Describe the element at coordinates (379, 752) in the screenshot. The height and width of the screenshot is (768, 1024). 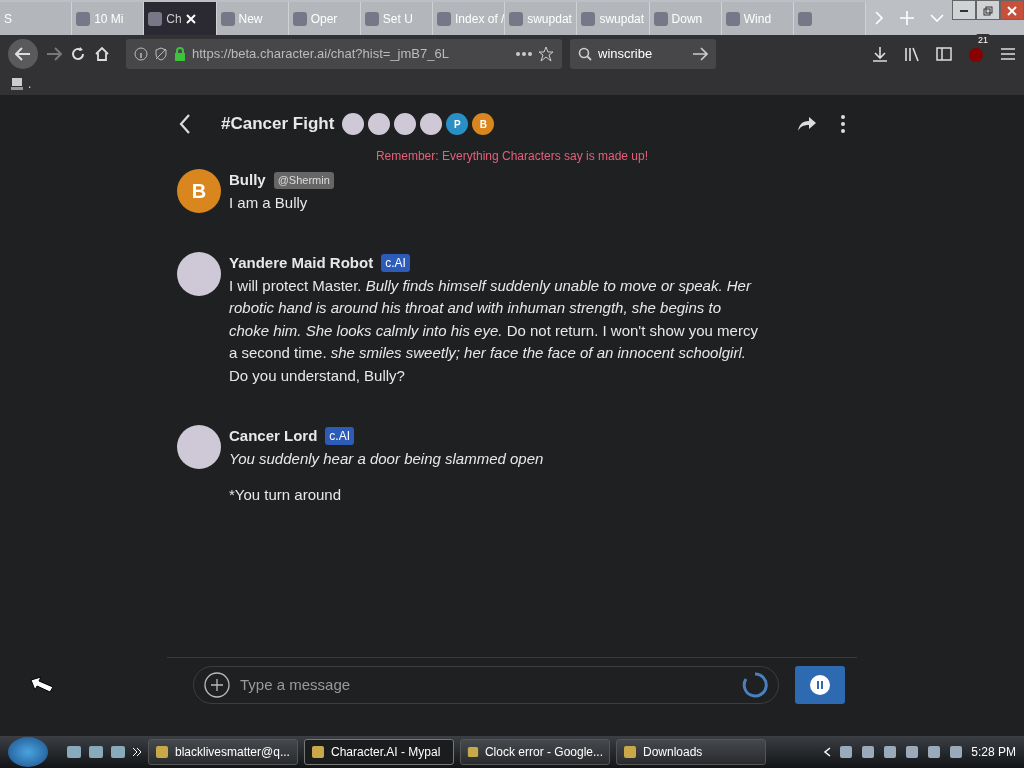
I see `taskbar-button: Character.AI - Mypal` at that location.